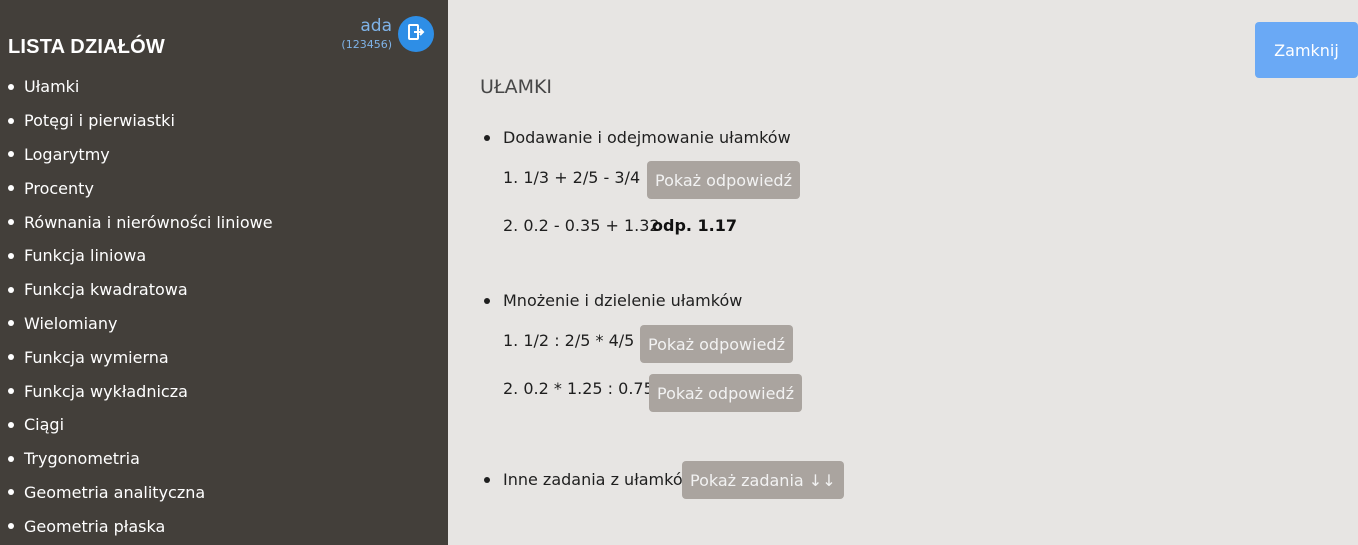 Image resolution: width=1358 pixels, height=545 pixels. I want to click on close-button: Zamknij, so click(1306, 50).